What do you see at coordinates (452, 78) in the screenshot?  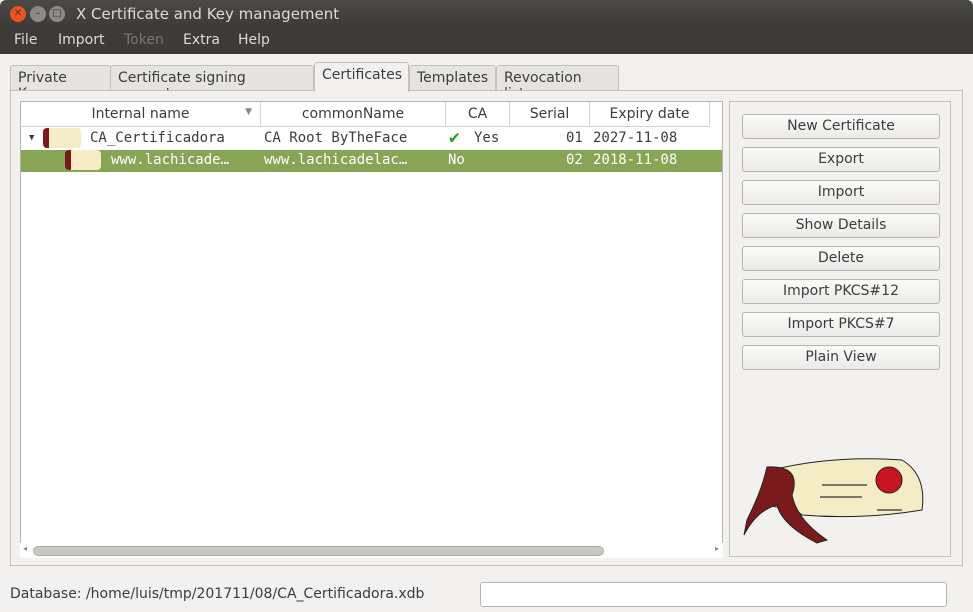 I see `tab-templates: Templates` at bounding box center [452, 78].